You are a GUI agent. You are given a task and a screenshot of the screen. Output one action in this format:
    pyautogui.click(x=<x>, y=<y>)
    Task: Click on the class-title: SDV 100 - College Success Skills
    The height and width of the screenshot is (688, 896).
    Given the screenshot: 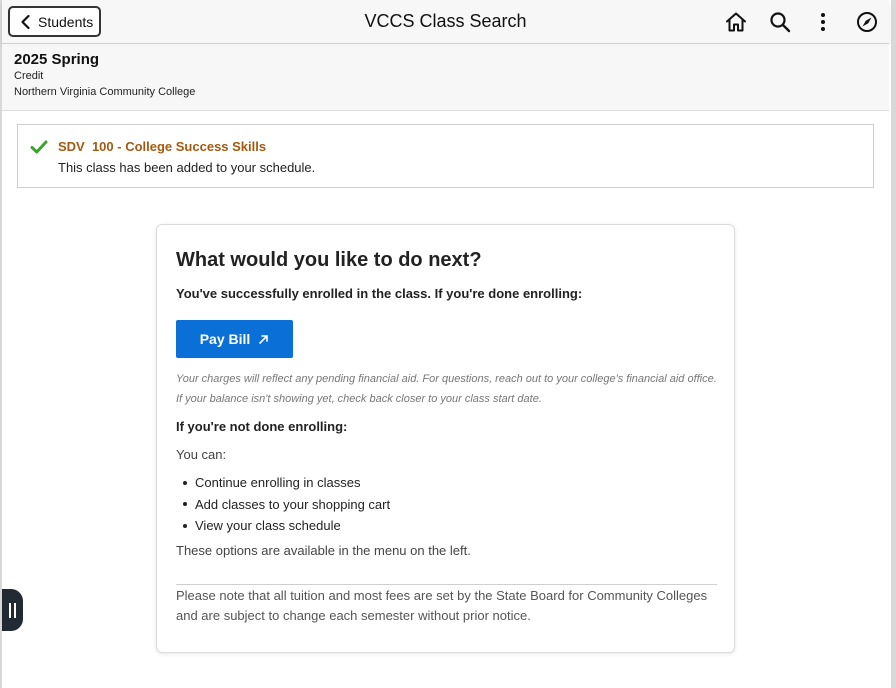 What is the action you would take?
    pyautogui.click(x=162, y=146)
    